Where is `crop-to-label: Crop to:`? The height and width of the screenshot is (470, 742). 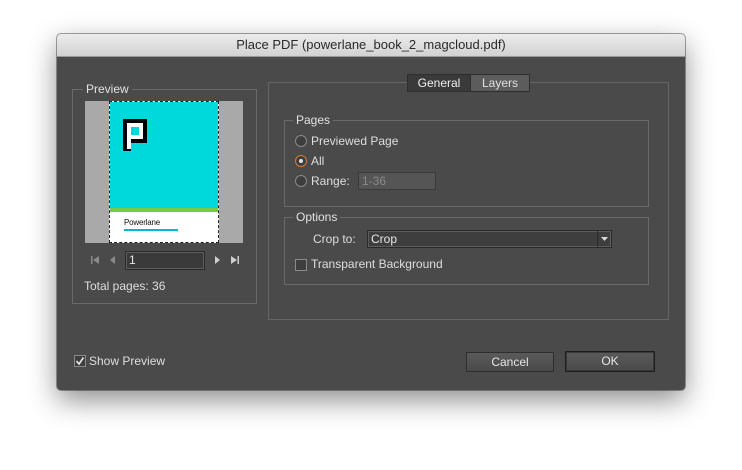 crop-to-label: Crop to: is located at coordinates (334, 239).